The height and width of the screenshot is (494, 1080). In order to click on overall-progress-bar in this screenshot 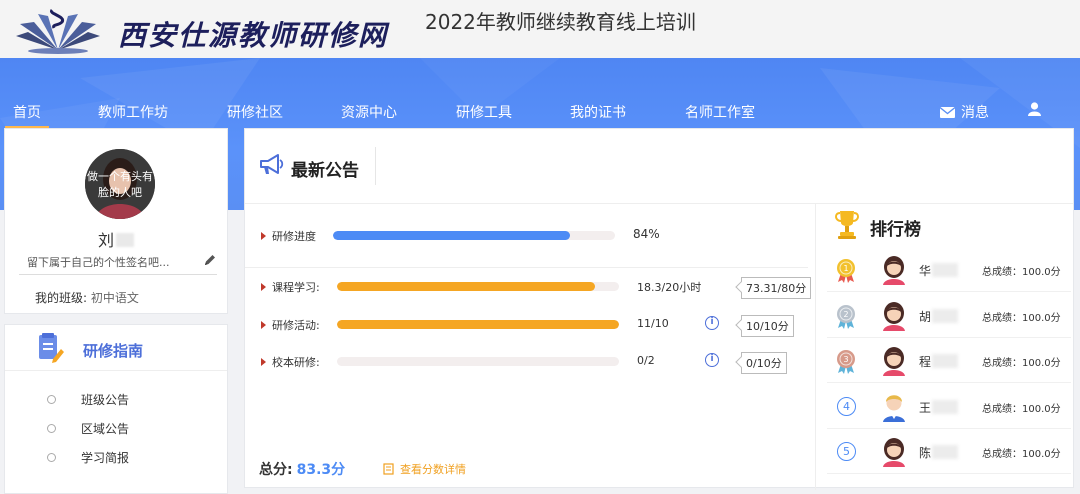, I will do `click(474, 235)`.